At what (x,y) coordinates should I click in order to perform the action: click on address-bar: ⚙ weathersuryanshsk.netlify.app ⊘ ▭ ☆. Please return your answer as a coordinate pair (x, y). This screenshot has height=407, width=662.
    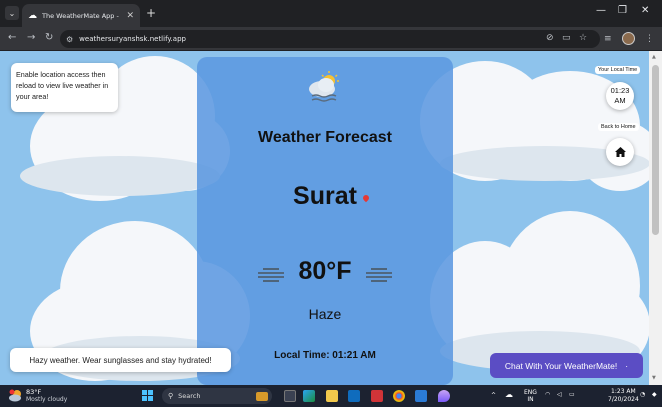
    Looking at the image, I should click on (330, 39).